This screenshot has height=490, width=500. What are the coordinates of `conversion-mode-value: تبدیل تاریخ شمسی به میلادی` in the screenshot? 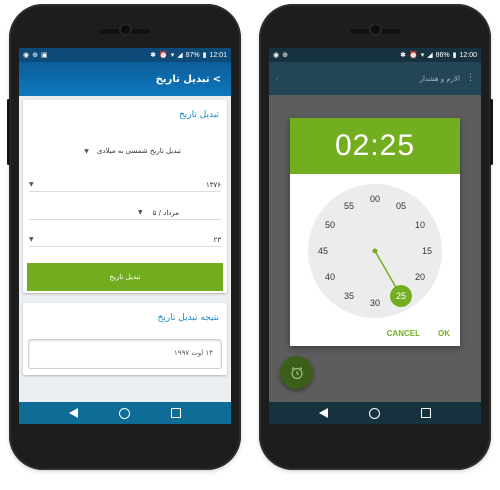 It's located at (138, 151).